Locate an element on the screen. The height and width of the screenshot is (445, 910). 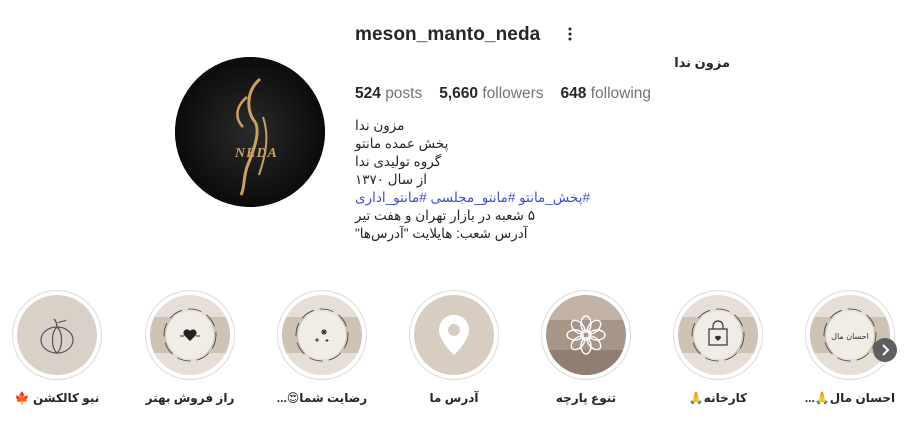
username: meson_manto_neda is located at coordinates (448, 34).